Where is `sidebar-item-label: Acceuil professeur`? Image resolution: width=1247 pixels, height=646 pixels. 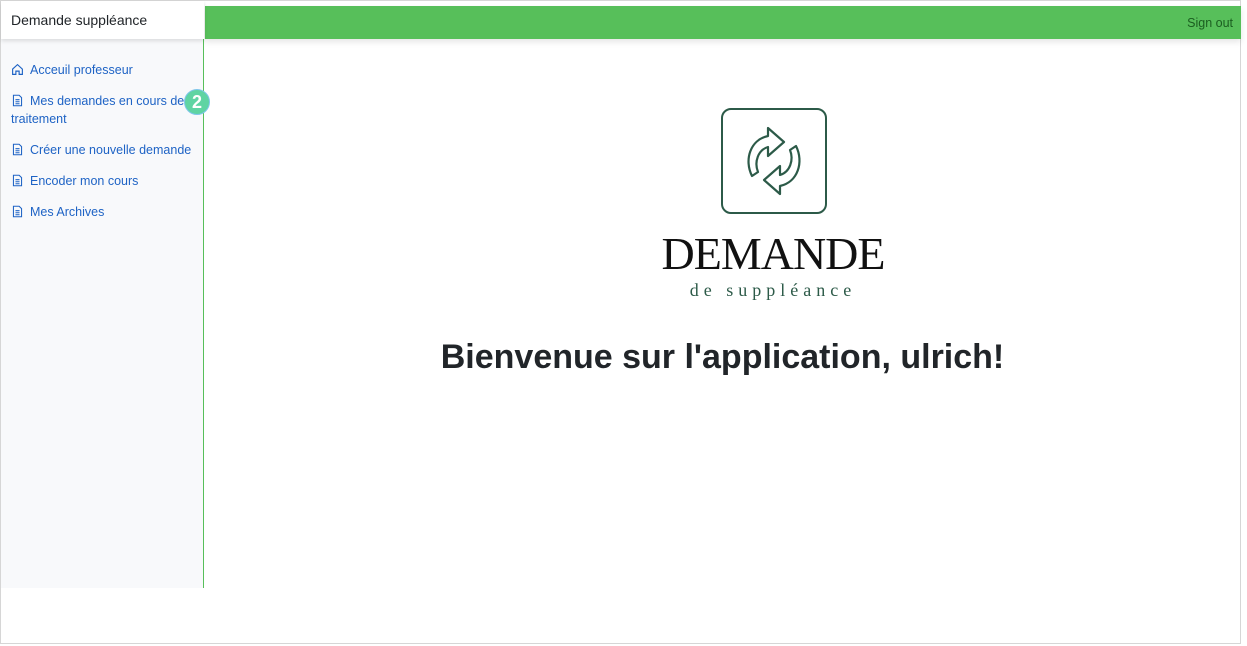 sidebar-item-label: Acceuil professeur is located at coordinates (81, 70).